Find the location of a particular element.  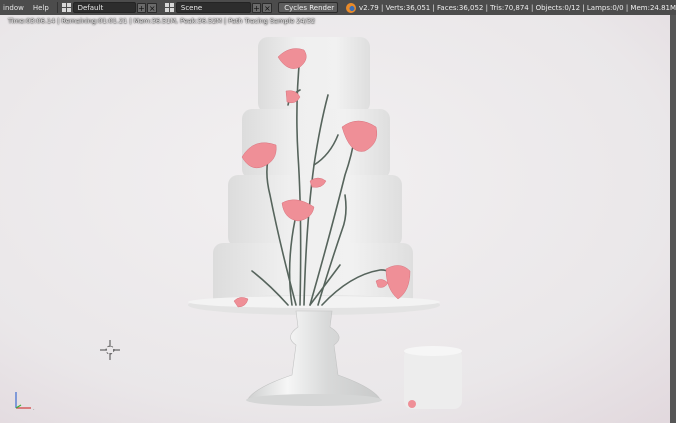

screen-layout-field: Default is located at coordinates (104, 7).